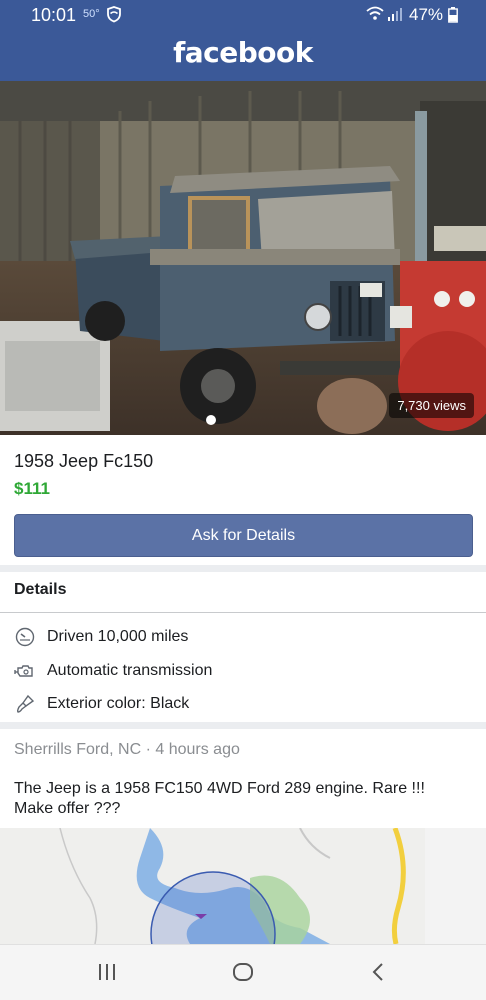  I want to click on battery-icon, so click(453, 17).